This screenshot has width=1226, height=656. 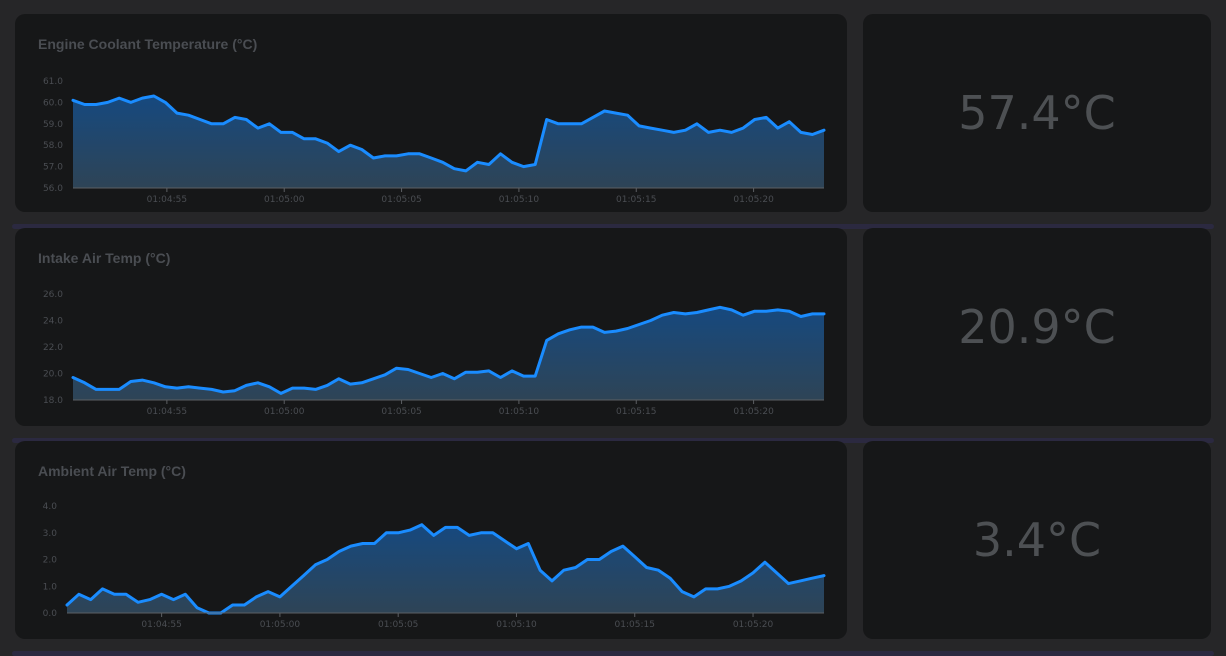 I want to click on y-tick-label: 57.0, so click(x=53, y=168).